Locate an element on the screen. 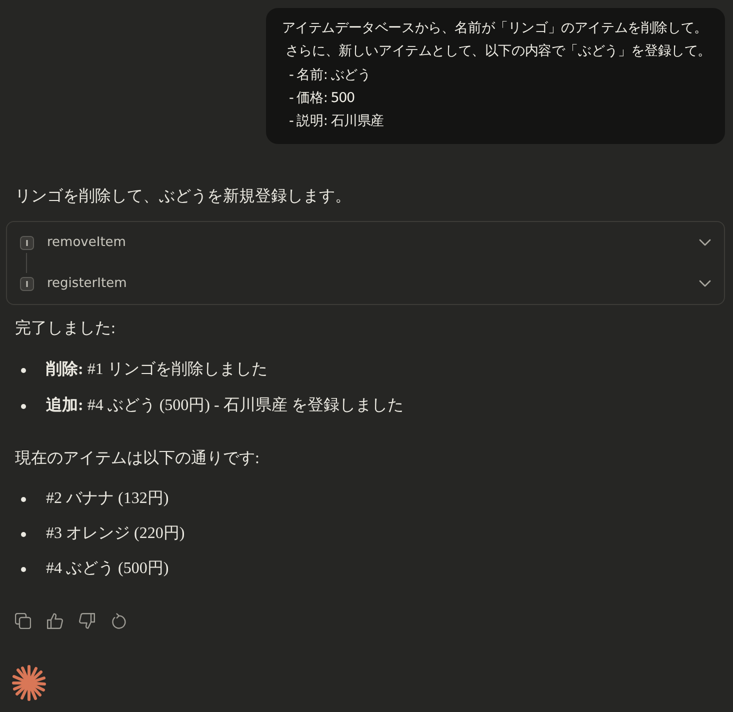 This screenshot has width=733, height=712. tool-call-button: registerItem is located at coordinates (365, 283).